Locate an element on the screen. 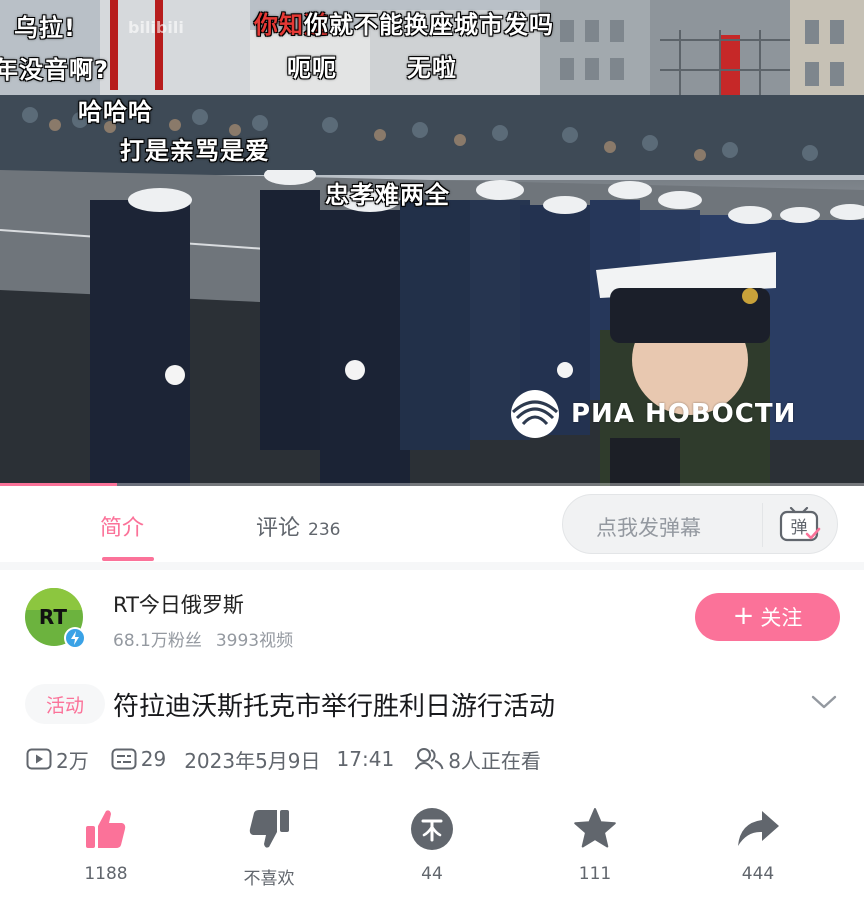  danmaku-comment: 呃呃 is located at coordinates (312, 68).